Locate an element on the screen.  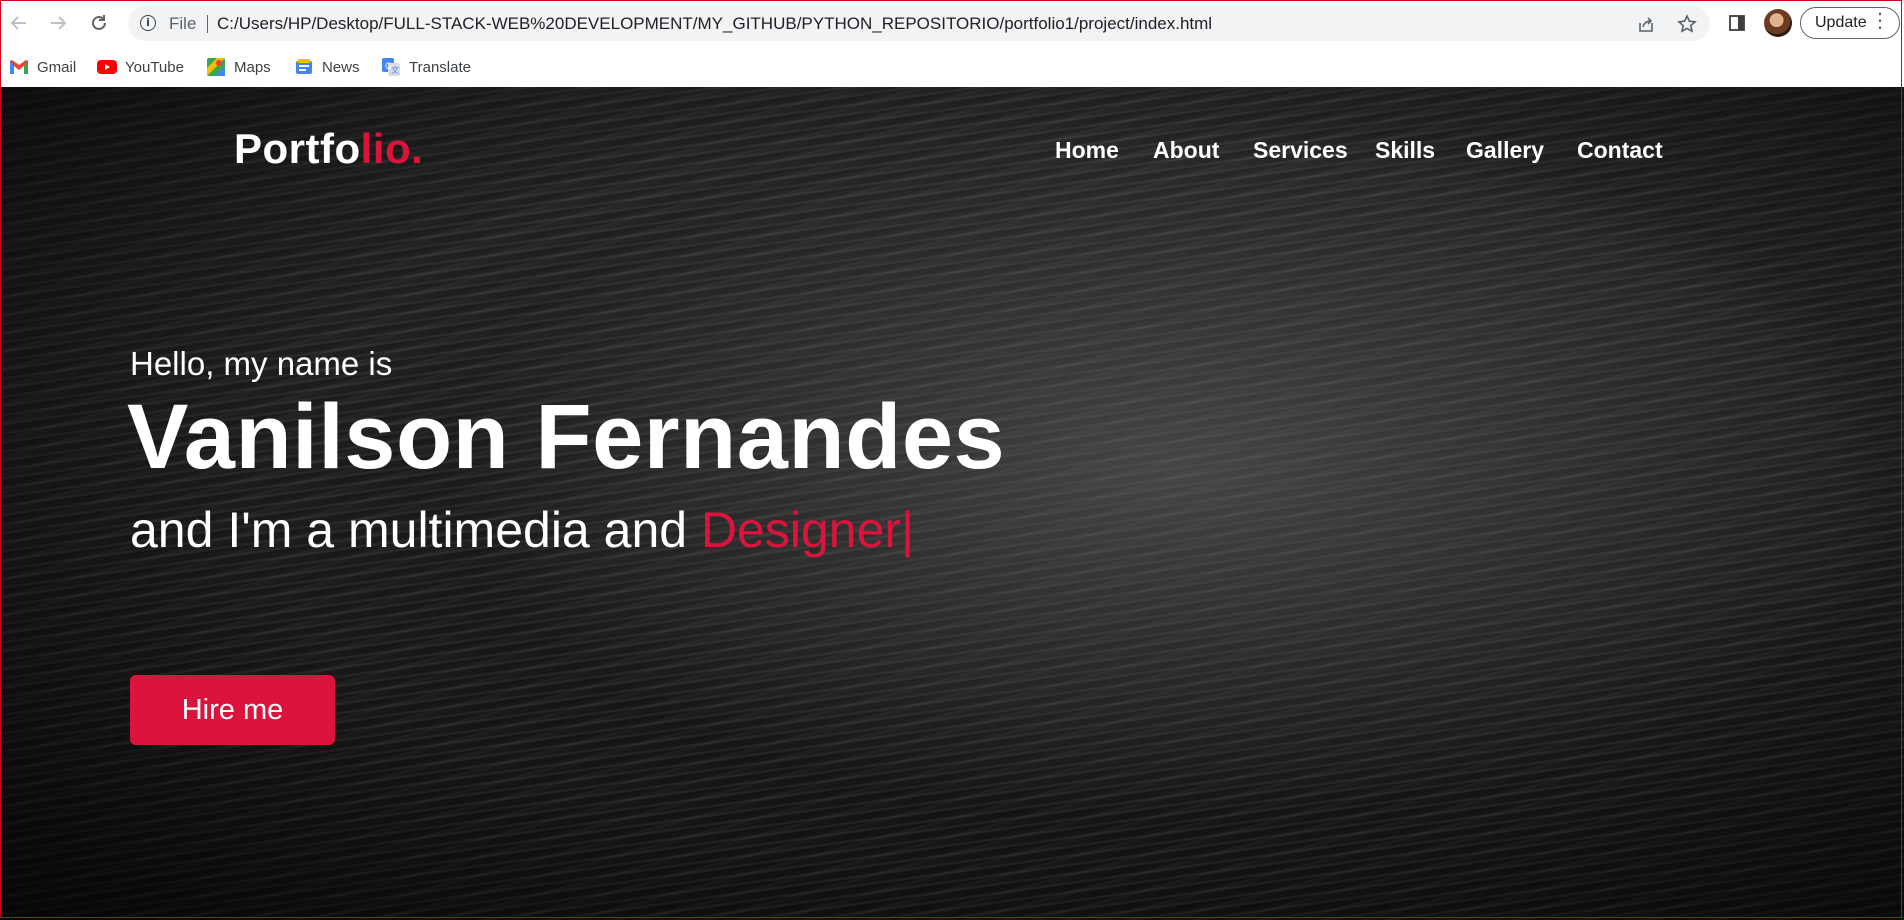
bookmark-label: Gmail is located at coordinates (57, 67).